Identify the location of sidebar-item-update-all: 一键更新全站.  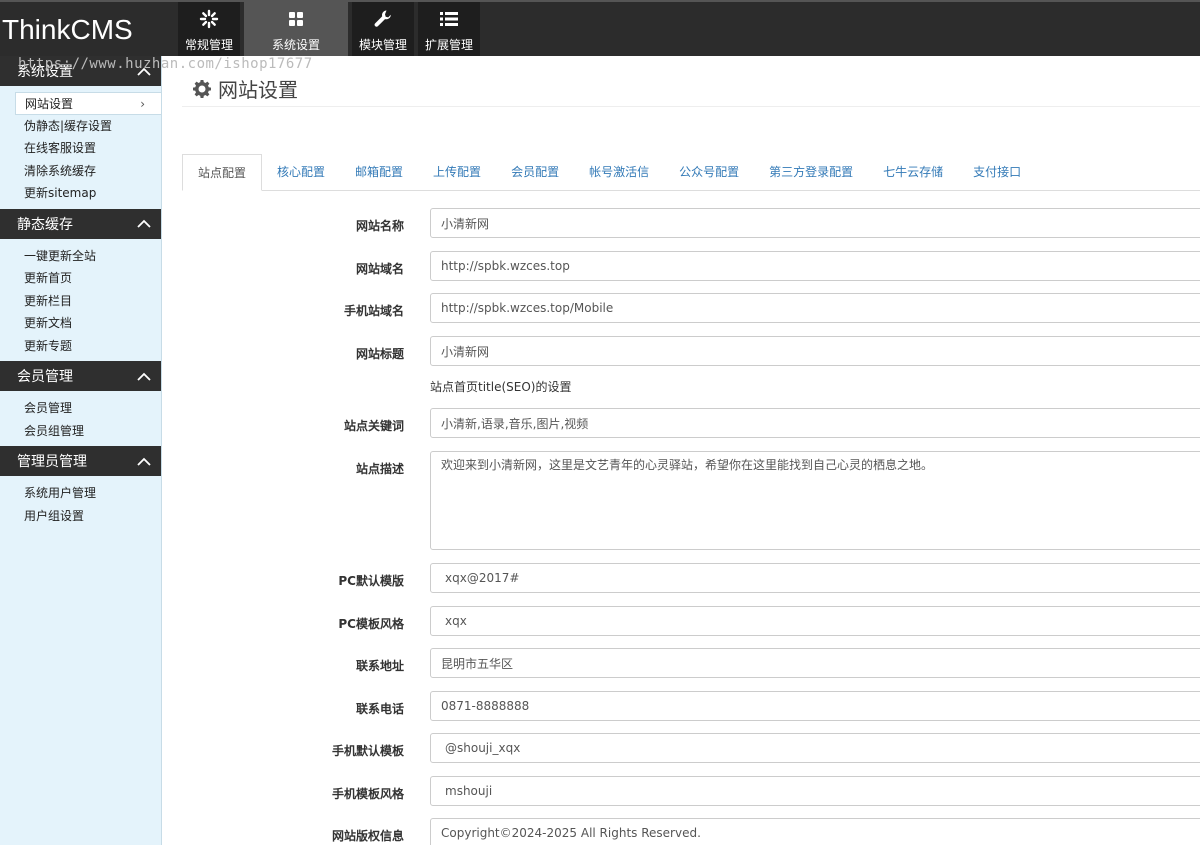
(80, 256).